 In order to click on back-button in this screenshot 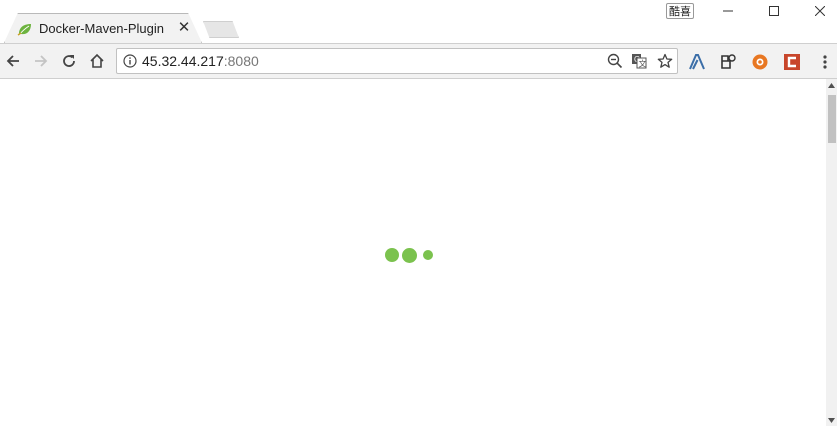, I will do `click(13, 61)`.